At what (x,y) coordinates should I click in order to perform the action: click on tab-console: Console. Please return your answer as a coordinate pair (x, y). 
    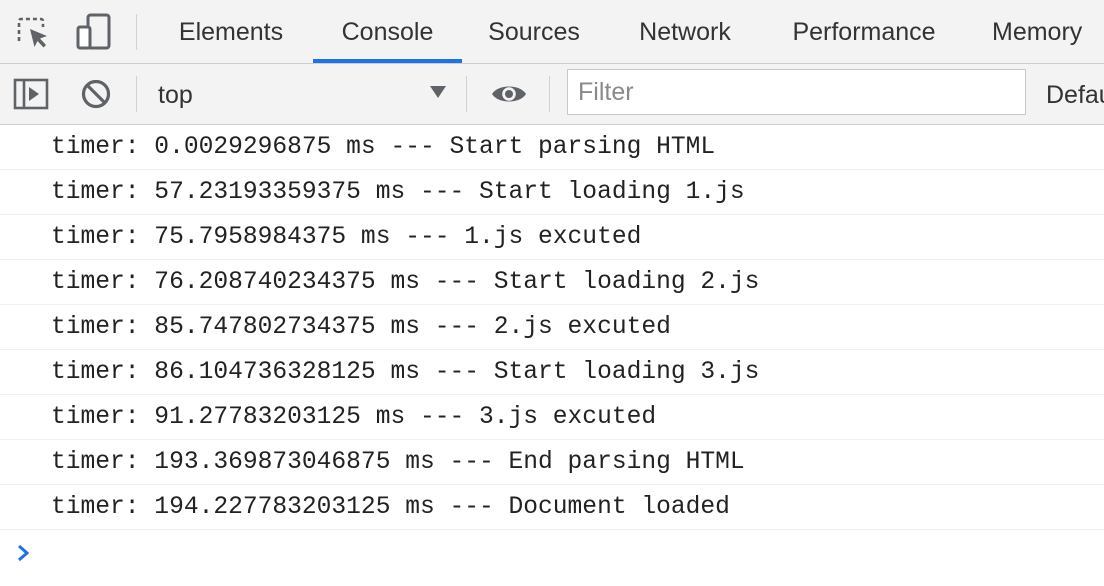
    Looking at the image, I should click on (387, 31).